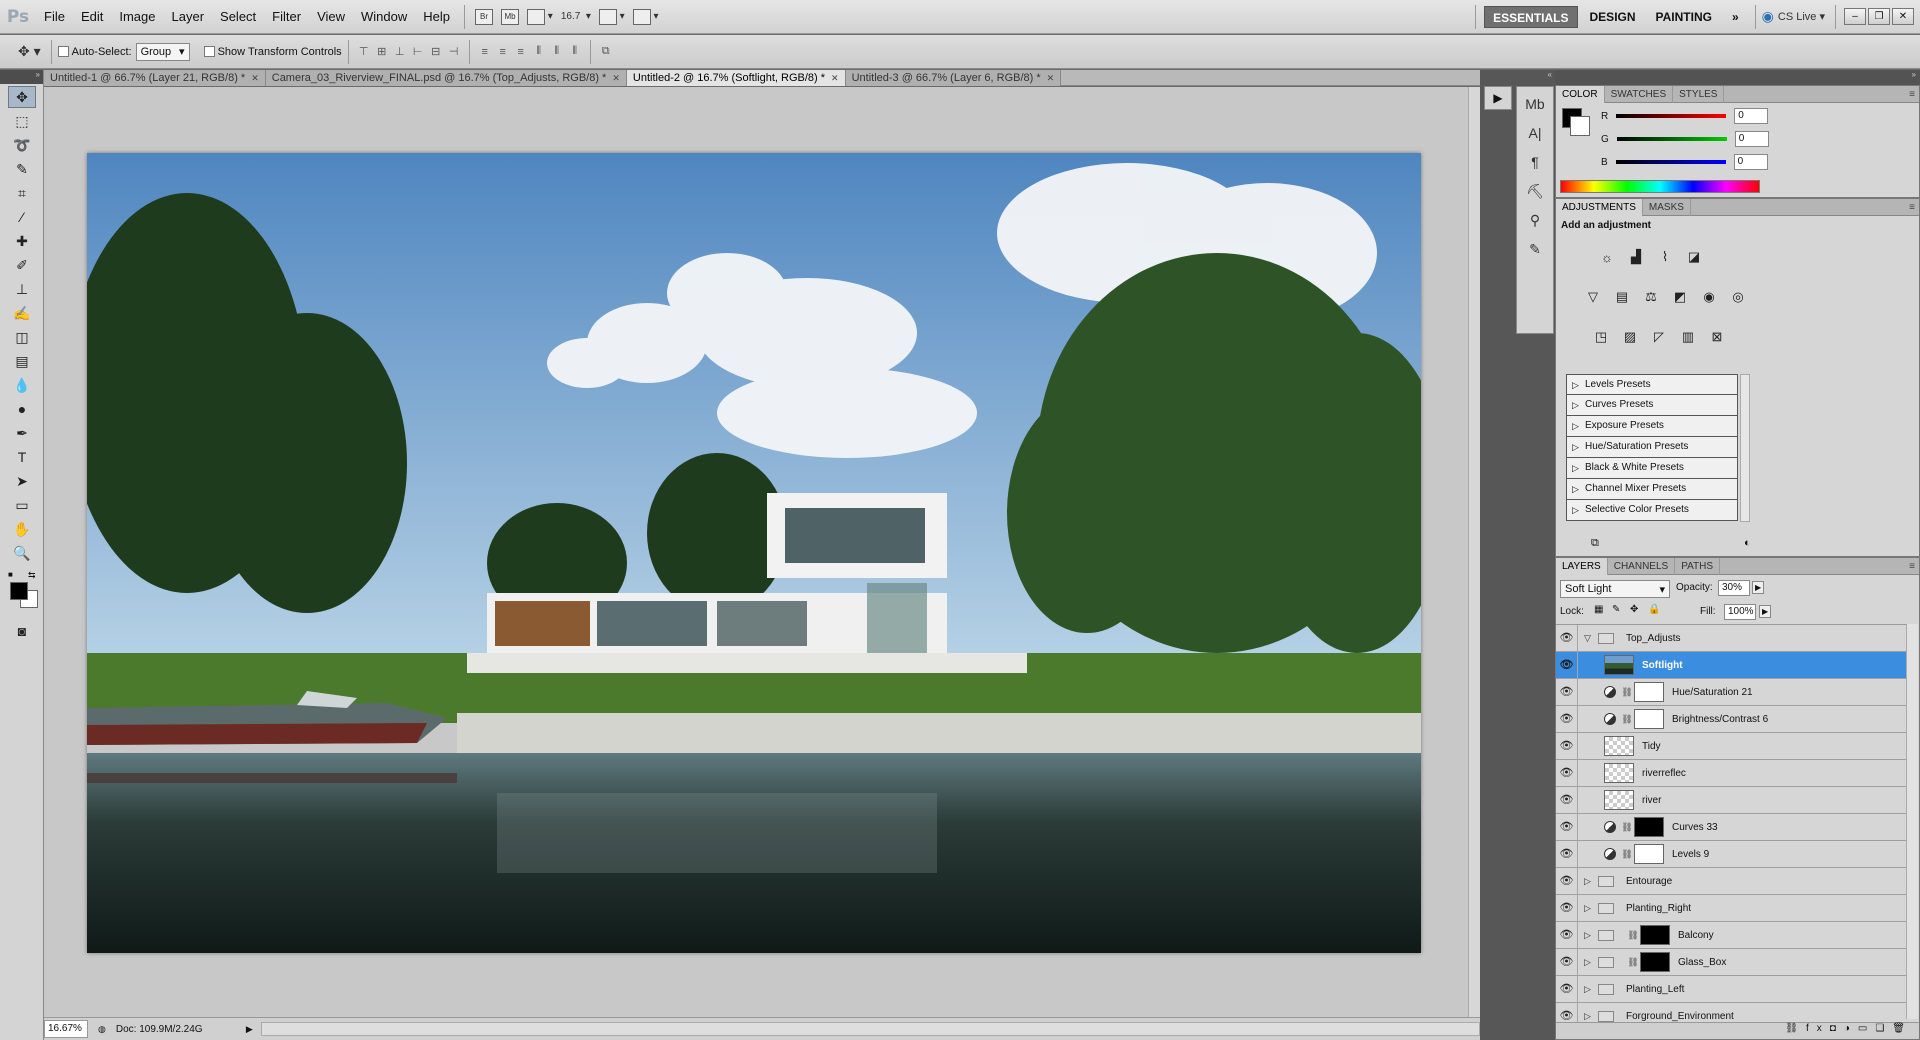  I want to click on workspace-more: », so click(1735, 17).